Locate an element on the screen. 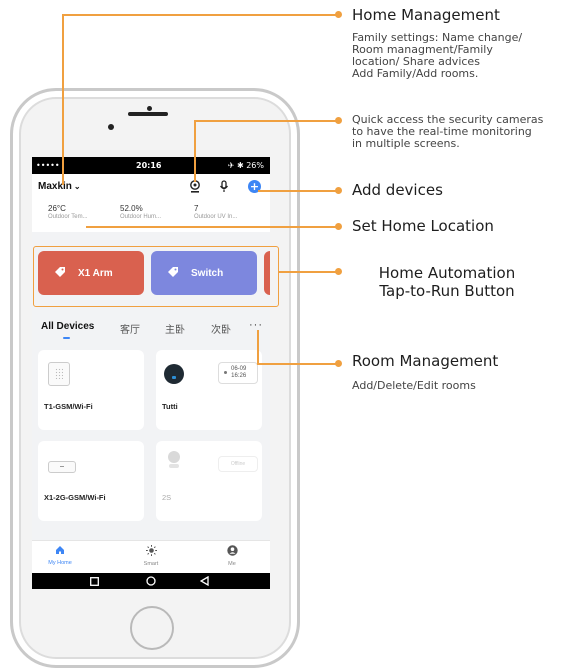 The image size is (582, 668). schedule-badge: 06-09 16:26 is located at coordinates (238, 373).